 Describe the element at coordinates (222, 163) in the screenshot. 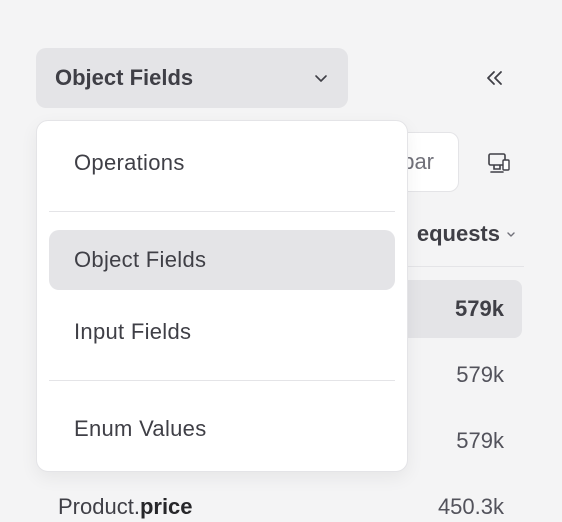

I see `menu-item-operations: Operations` at that location.